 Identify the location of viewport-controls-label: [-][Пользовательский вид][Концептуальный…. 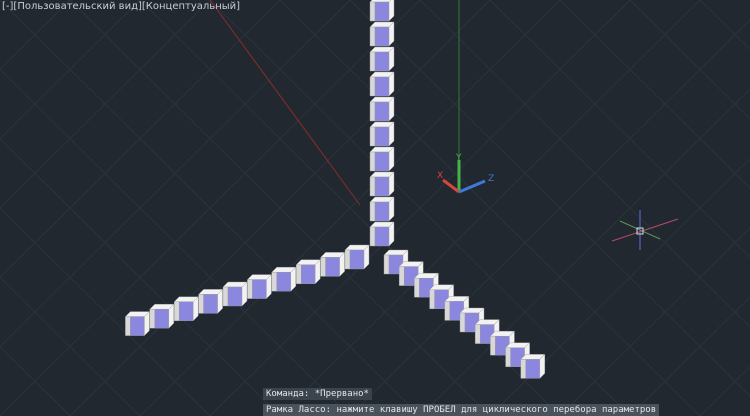
(121, 6).